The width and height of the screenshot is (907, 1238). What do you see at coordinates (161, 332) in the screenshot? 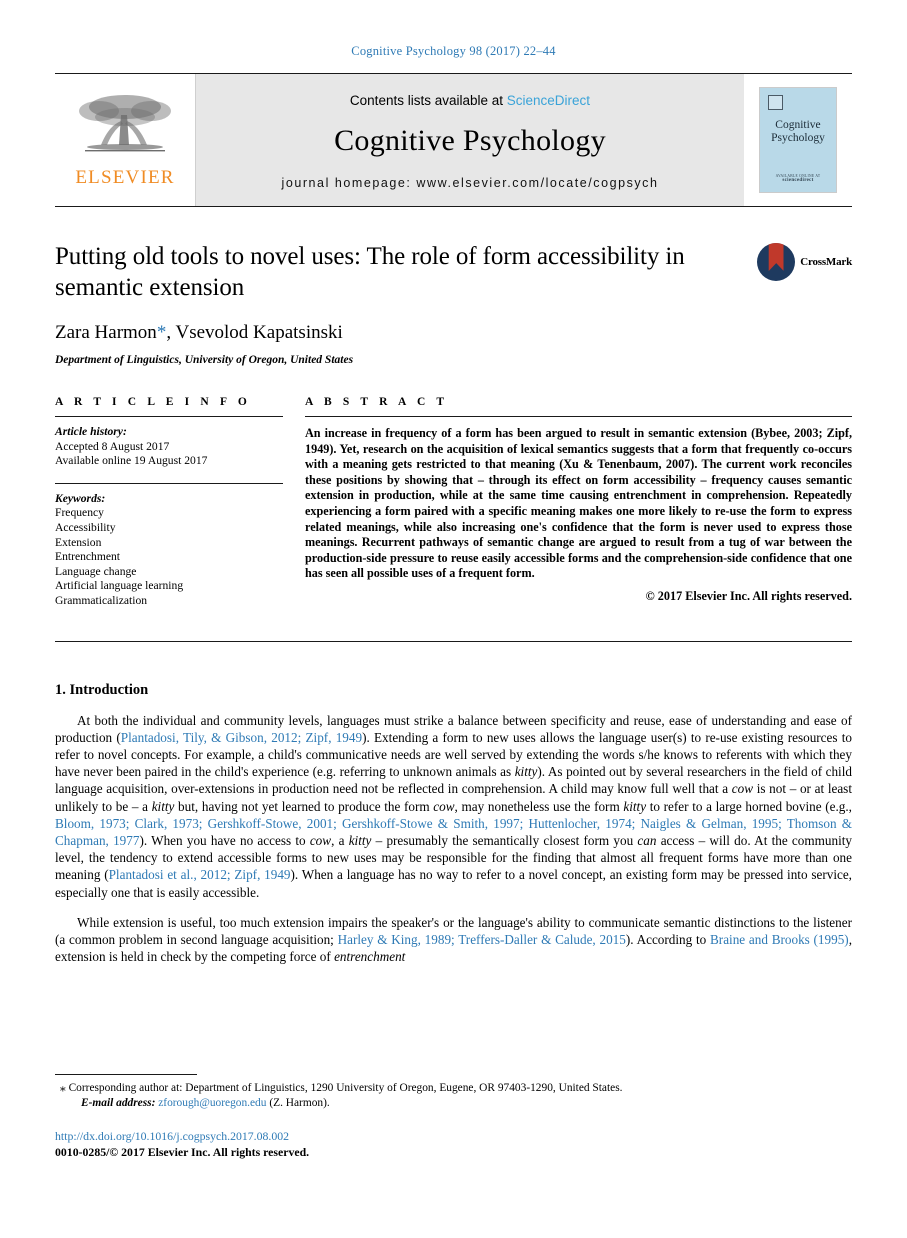
I see `corresponding-author-marker: *` at bounding box center [161, 332].